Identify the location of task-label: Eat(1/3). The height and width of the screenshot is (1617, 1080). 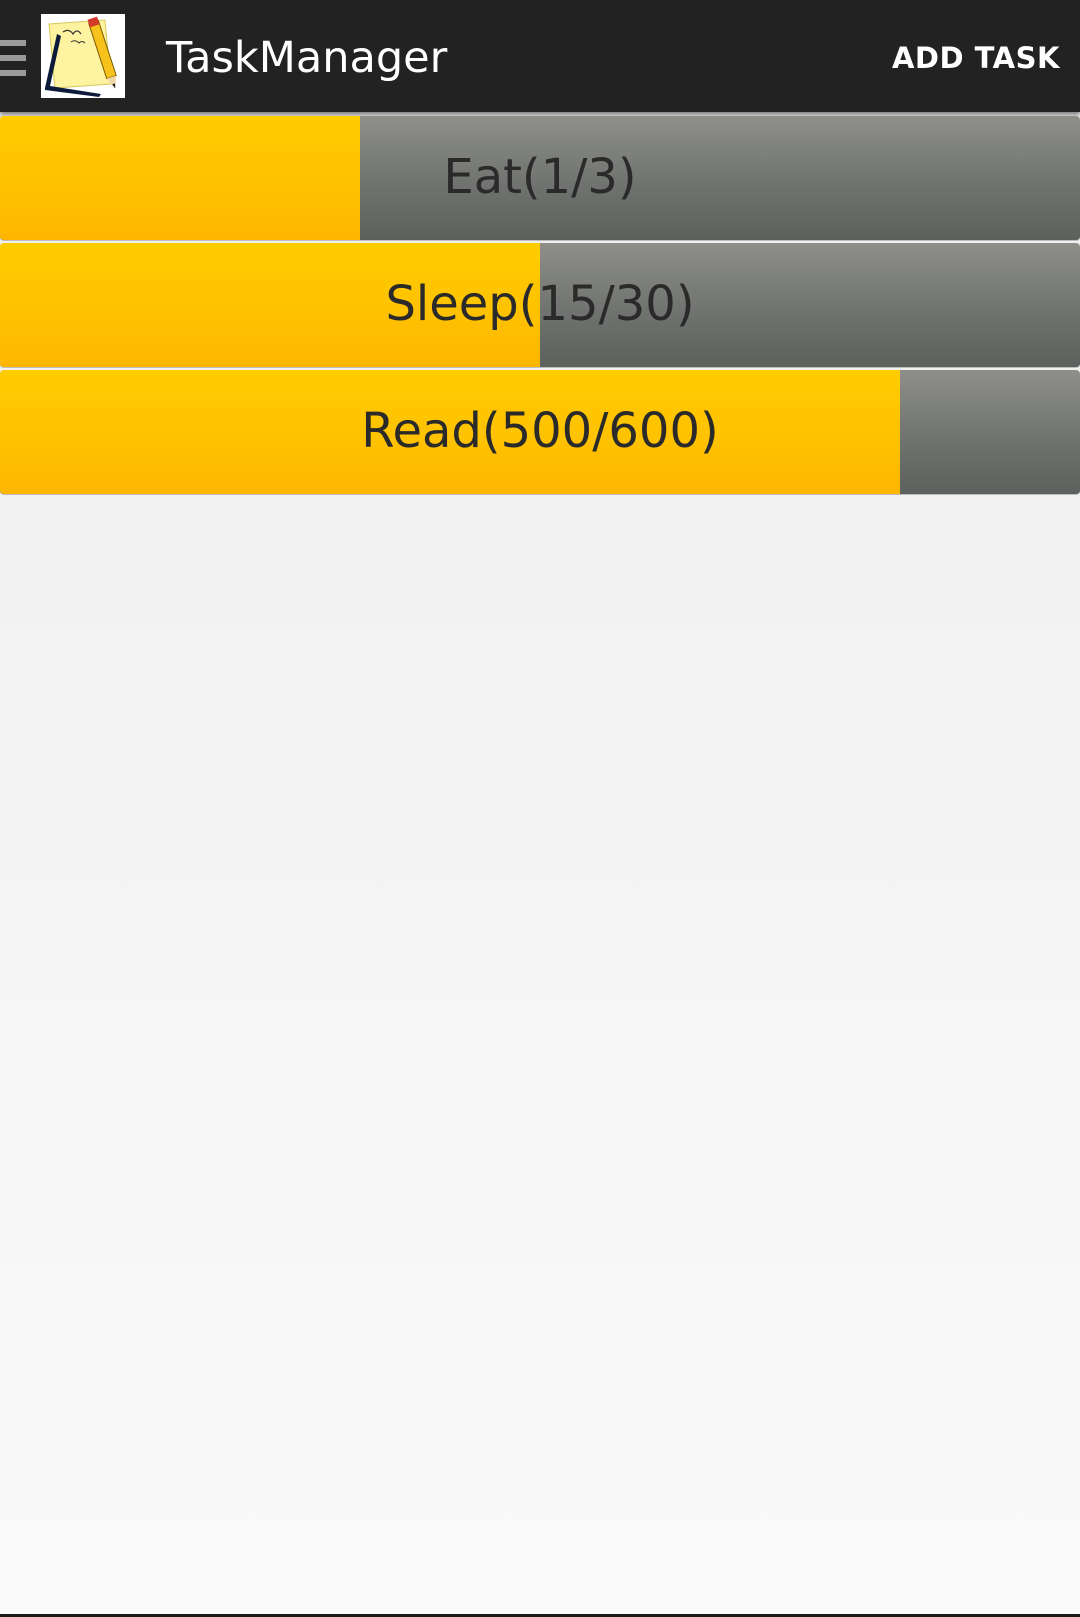
(540, 177).